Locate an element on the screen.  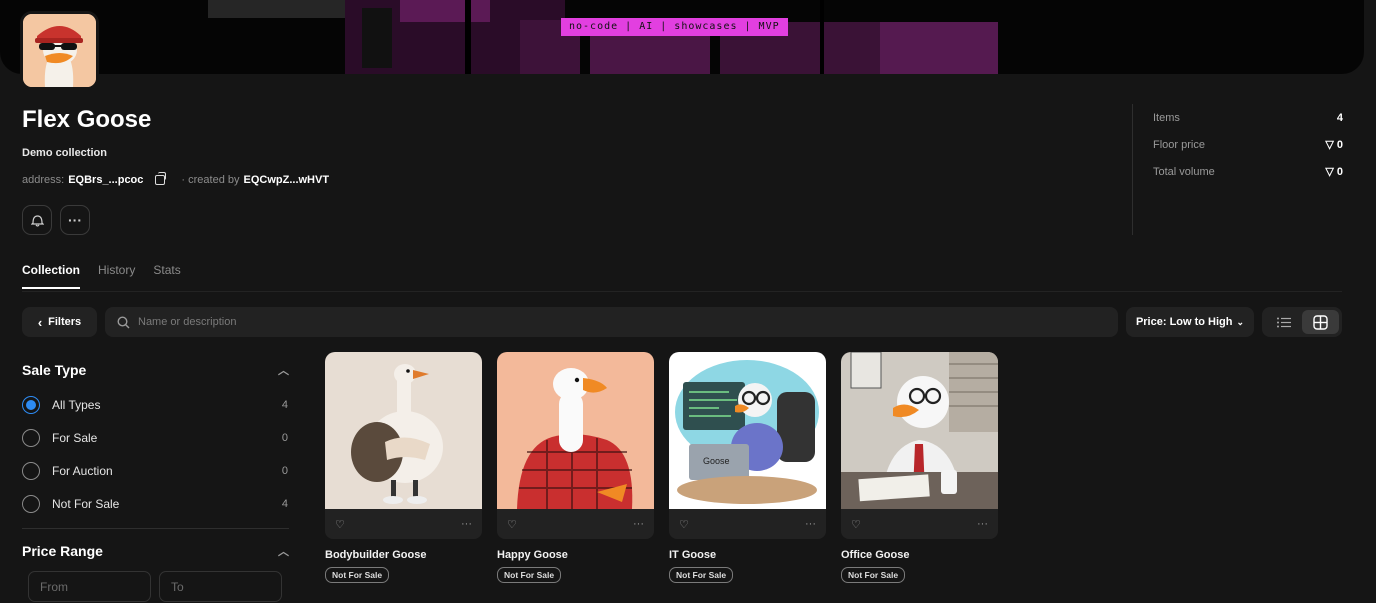
price-from-input is located at coordinates (89, 586).